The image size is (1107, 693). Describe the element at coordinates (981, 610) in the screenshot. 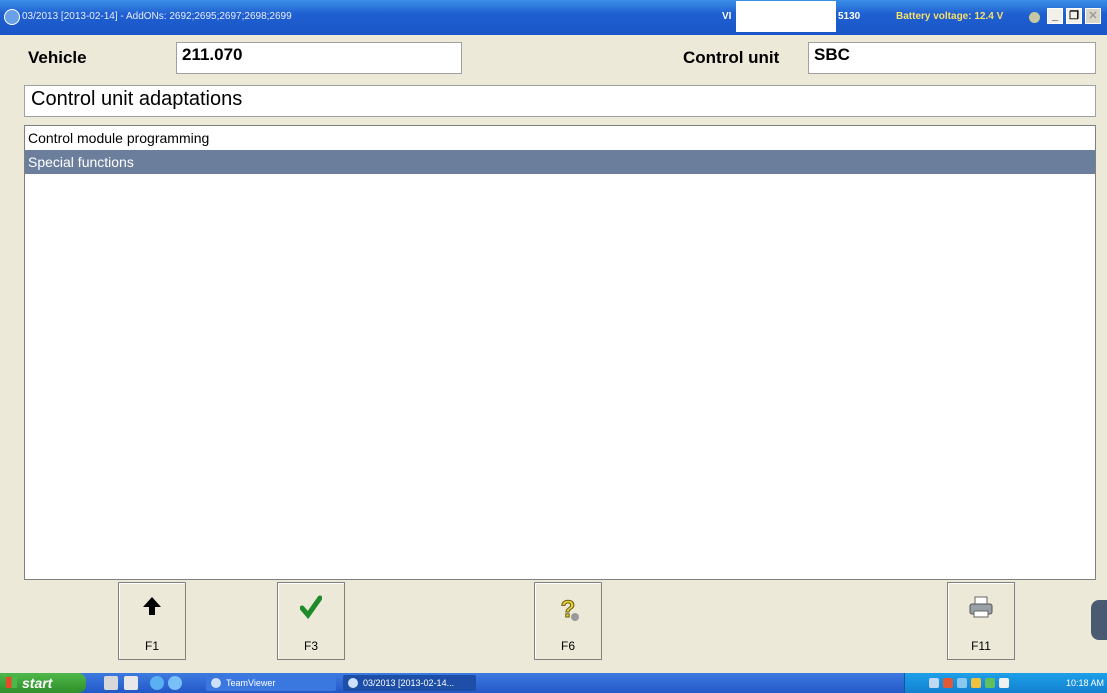

I see `printer-icon` at that location.